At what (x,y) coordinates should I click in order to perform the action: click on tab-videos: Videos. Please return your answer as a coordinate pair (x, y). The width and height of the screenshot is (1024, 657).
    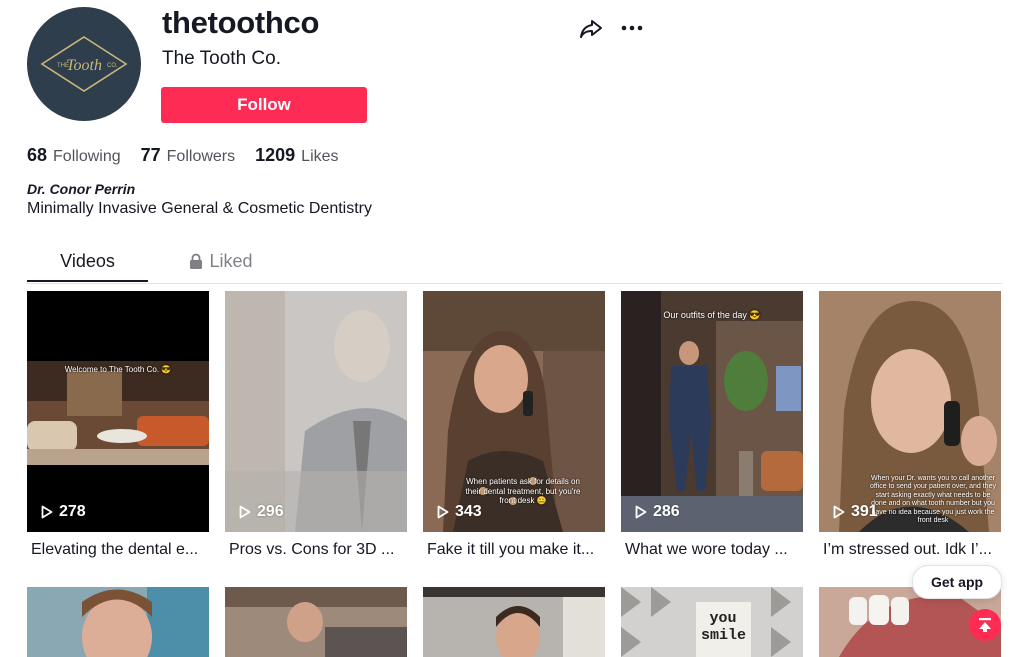
    Looking at the image, I should click on (87, 261).